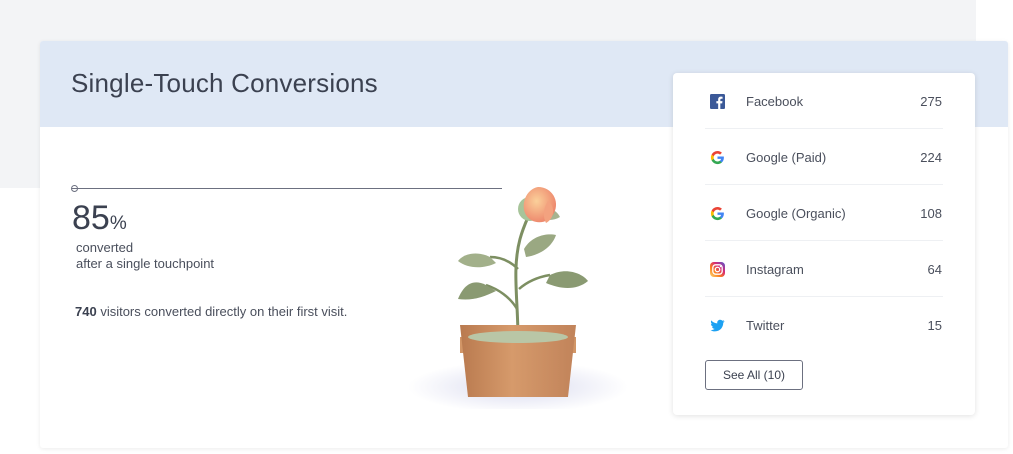 This screenshot has height=454, width=1013. What do you see at coordinates (118, 223) in the screenshot?
I see `percent-sign: %` at bounding box center [118, 223].